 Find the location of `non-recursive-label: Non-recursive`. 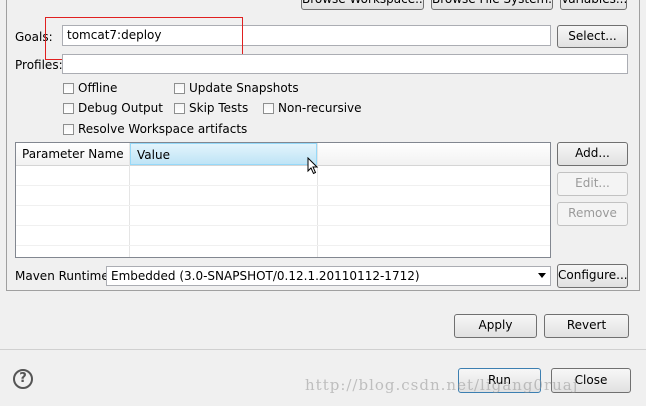

non-recursive-label: Non-recursive is located at coordinates (320, 108).